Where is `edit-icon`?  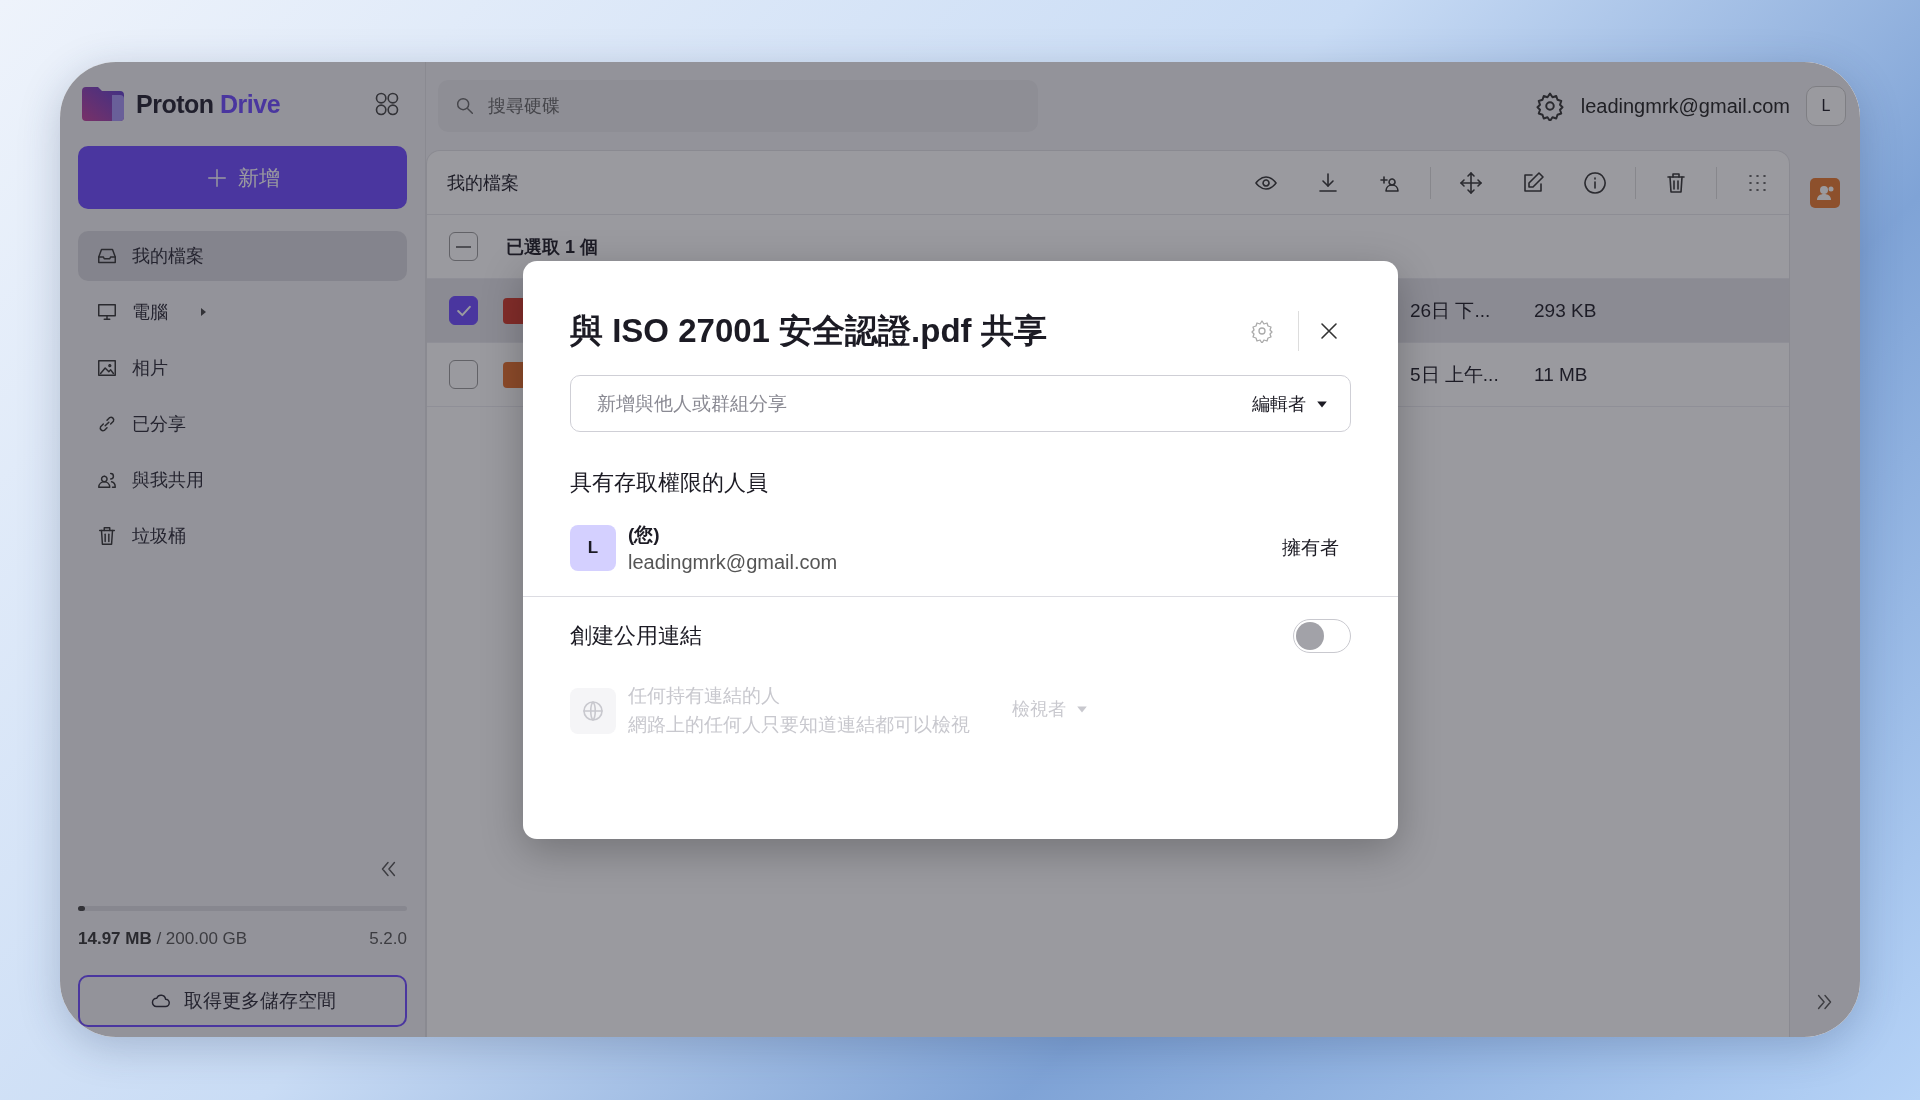 edit-icon is located at coordinates (1533, 182).